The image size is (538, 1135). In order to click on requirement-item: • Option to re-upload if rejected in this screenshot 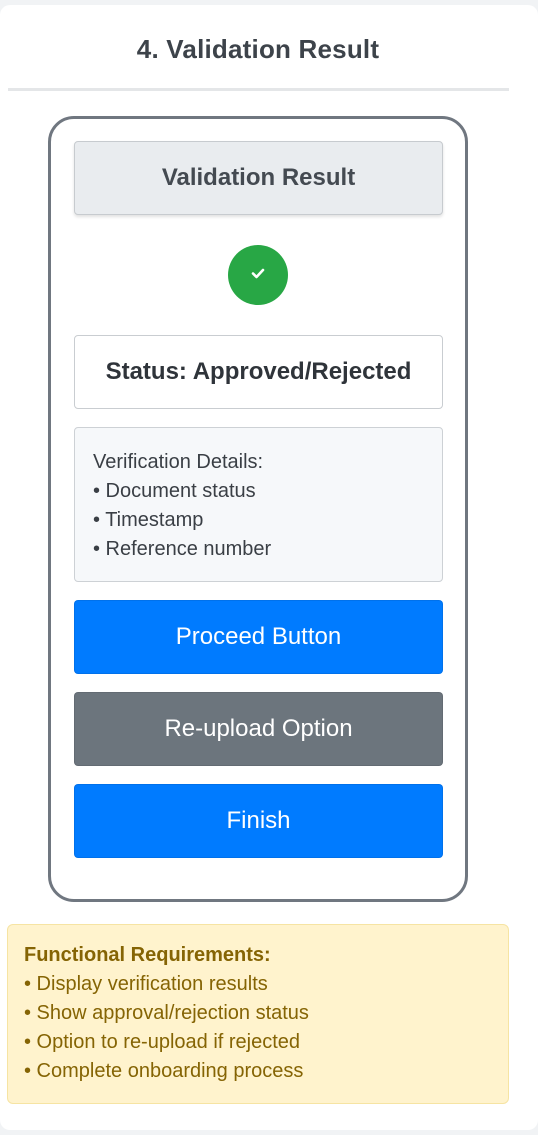, I will do `click(162, 1042)`.